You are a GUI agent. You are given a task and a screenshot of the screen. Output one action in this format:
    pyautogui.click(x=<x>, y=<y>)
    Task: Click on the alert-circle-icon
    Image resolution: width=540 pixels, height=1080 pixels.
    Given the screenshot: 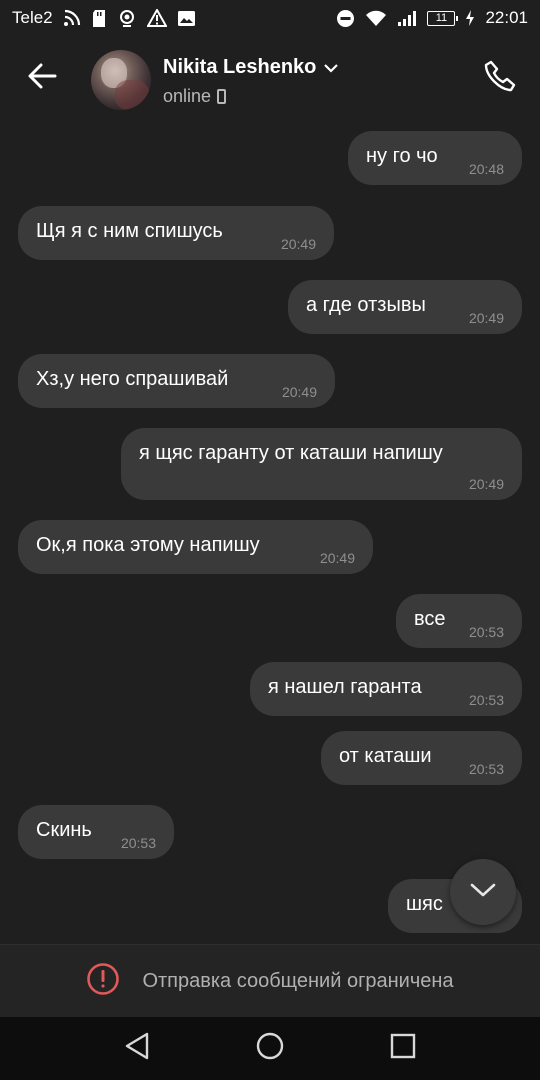 What is the action you would take?
    pyautogui.click(x=103, y=981)
    